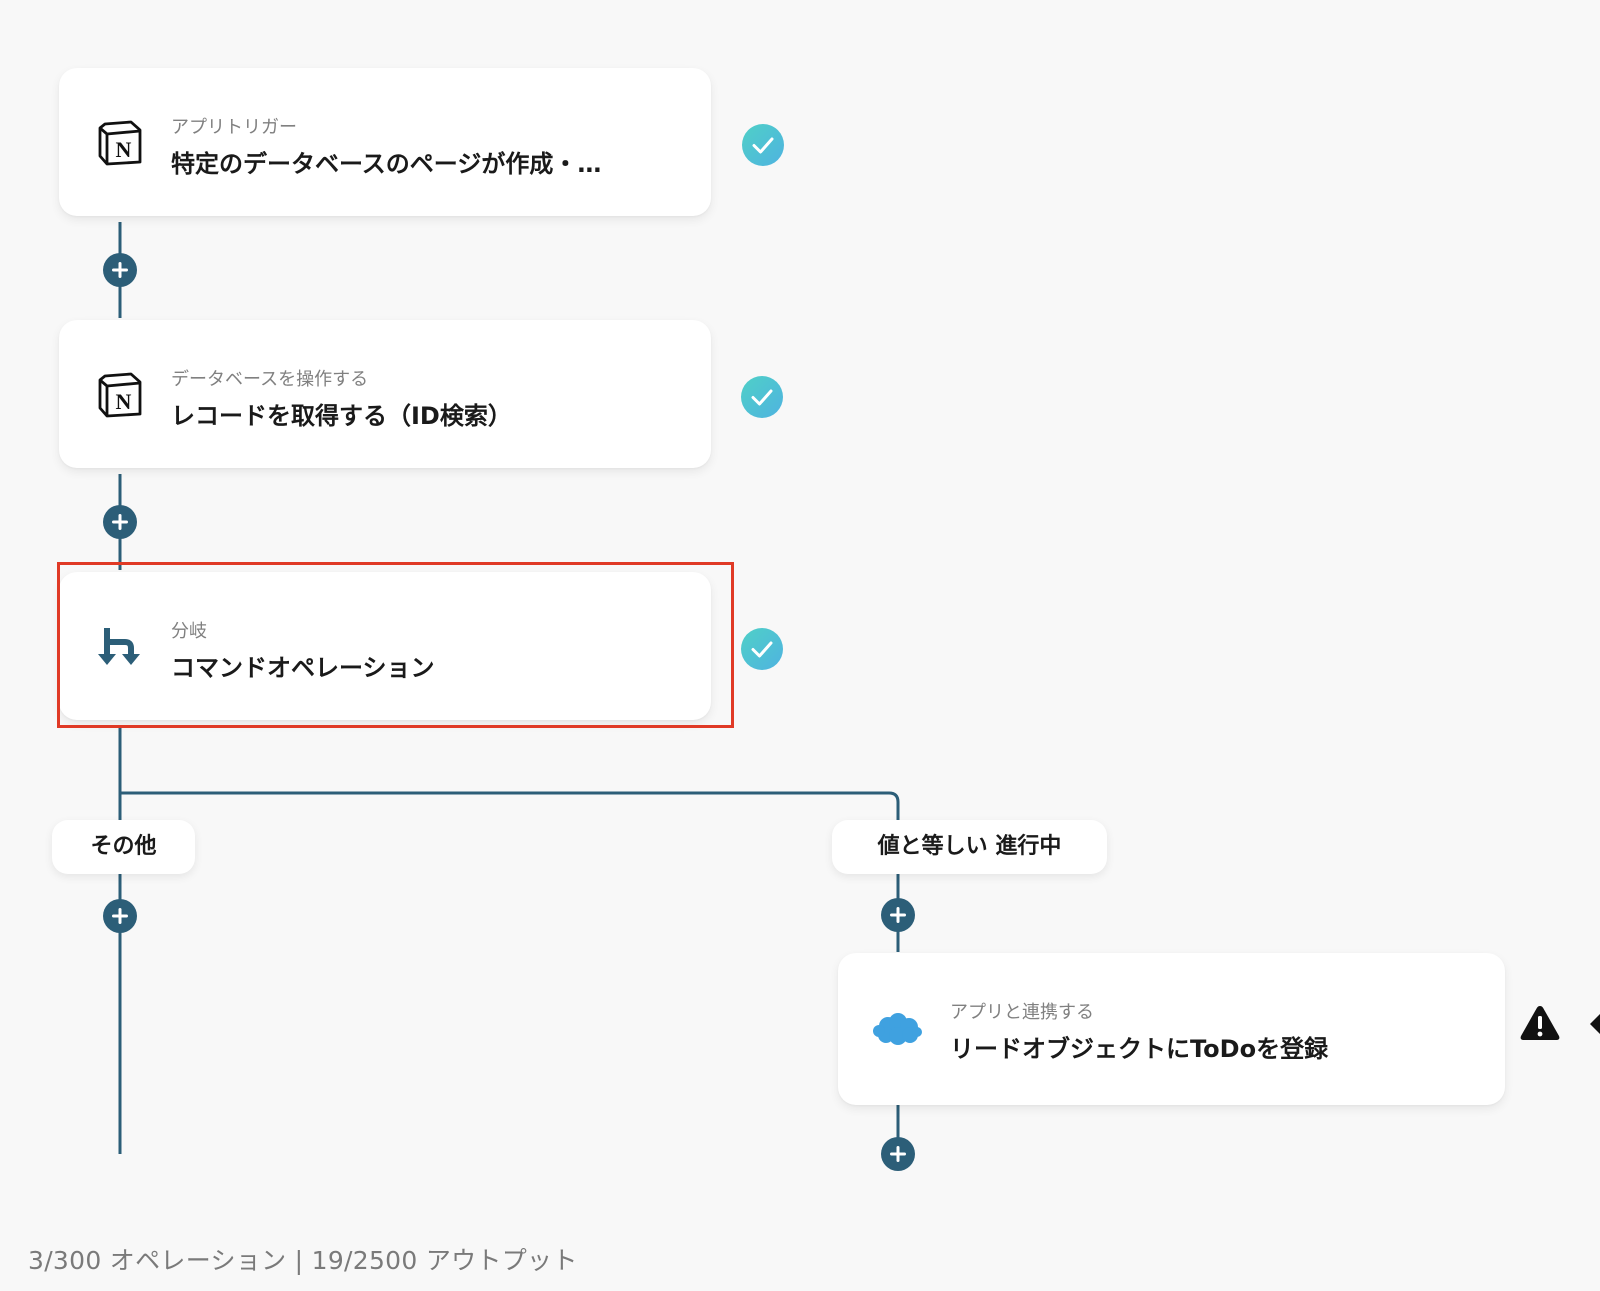 The image size is (1600, 1291). What do you see at coordinates (385, 394) in the screenshot?
I see `step-card-get-record: N データベースを操作する レコードを取得する（ID検索）` at bounding box center [385, 394].